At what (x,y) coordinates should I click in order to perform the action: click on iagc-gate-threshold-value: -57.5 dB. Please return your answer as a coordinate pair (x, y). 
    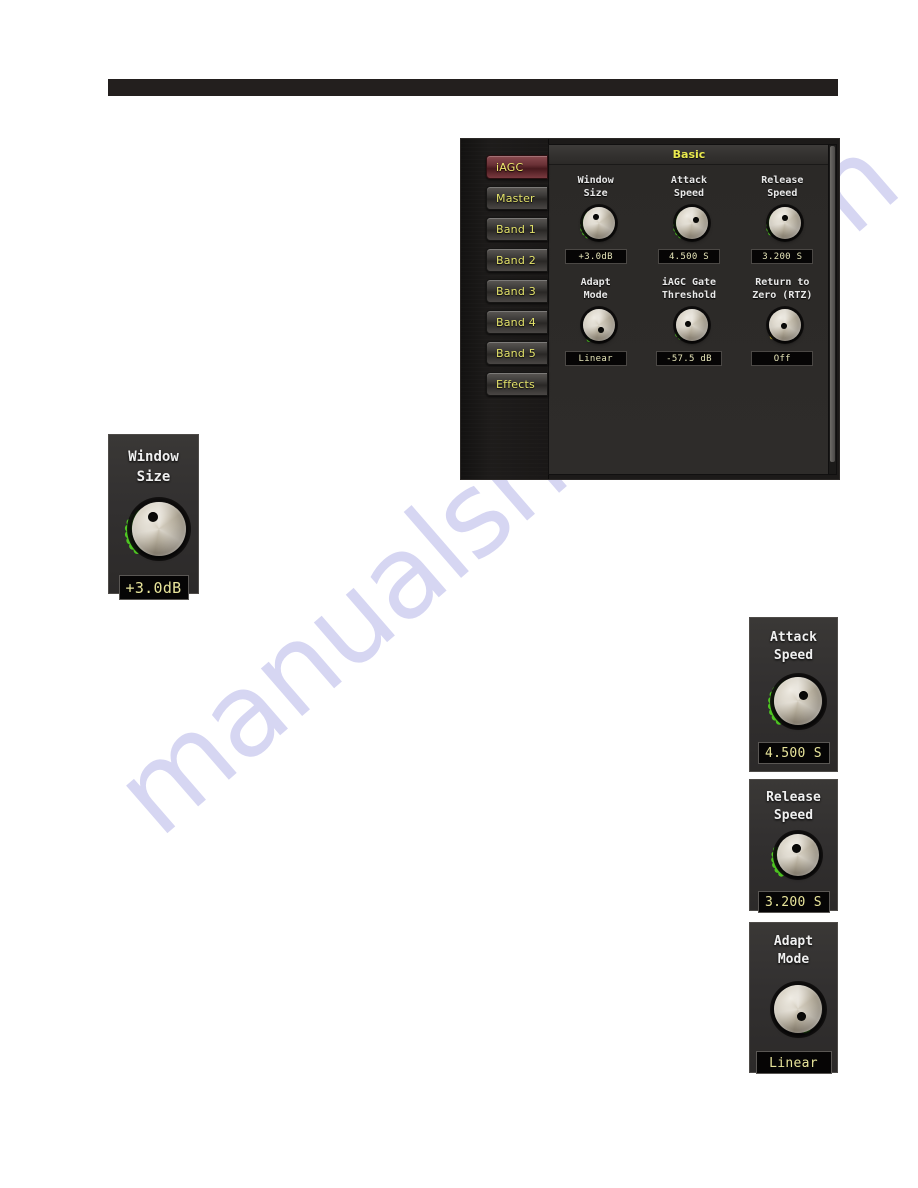
    Looking at the image, I should click on (688, 358).